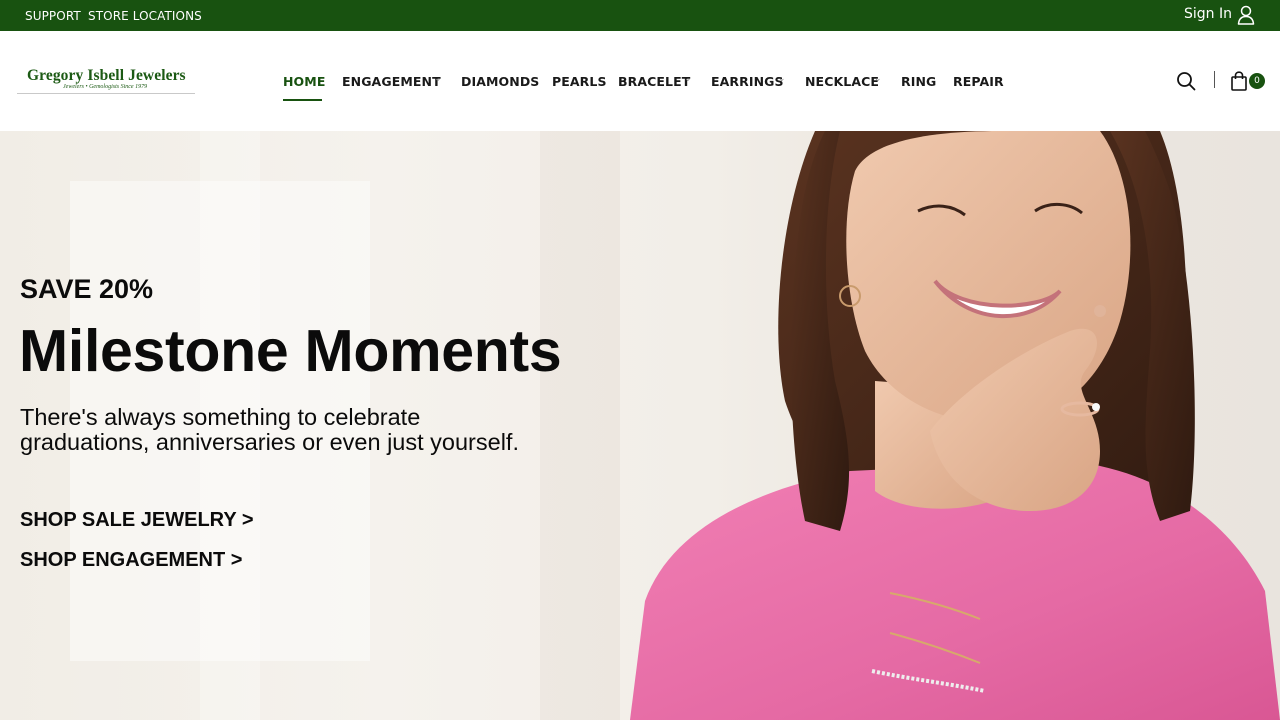  What do you see at coordinates (220, 417) in the screenshot?
I see `hero-subtext-line: There's always something to celebrate` at bounding box center [220, 417].